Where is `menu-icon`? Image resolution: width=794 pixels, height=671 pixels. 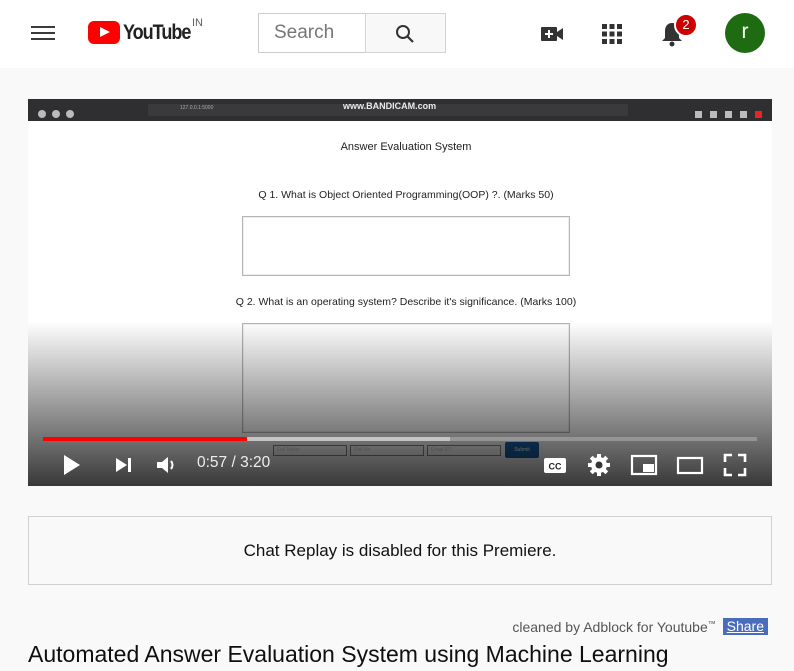
menu-icon is located at coordinates (43, 33).